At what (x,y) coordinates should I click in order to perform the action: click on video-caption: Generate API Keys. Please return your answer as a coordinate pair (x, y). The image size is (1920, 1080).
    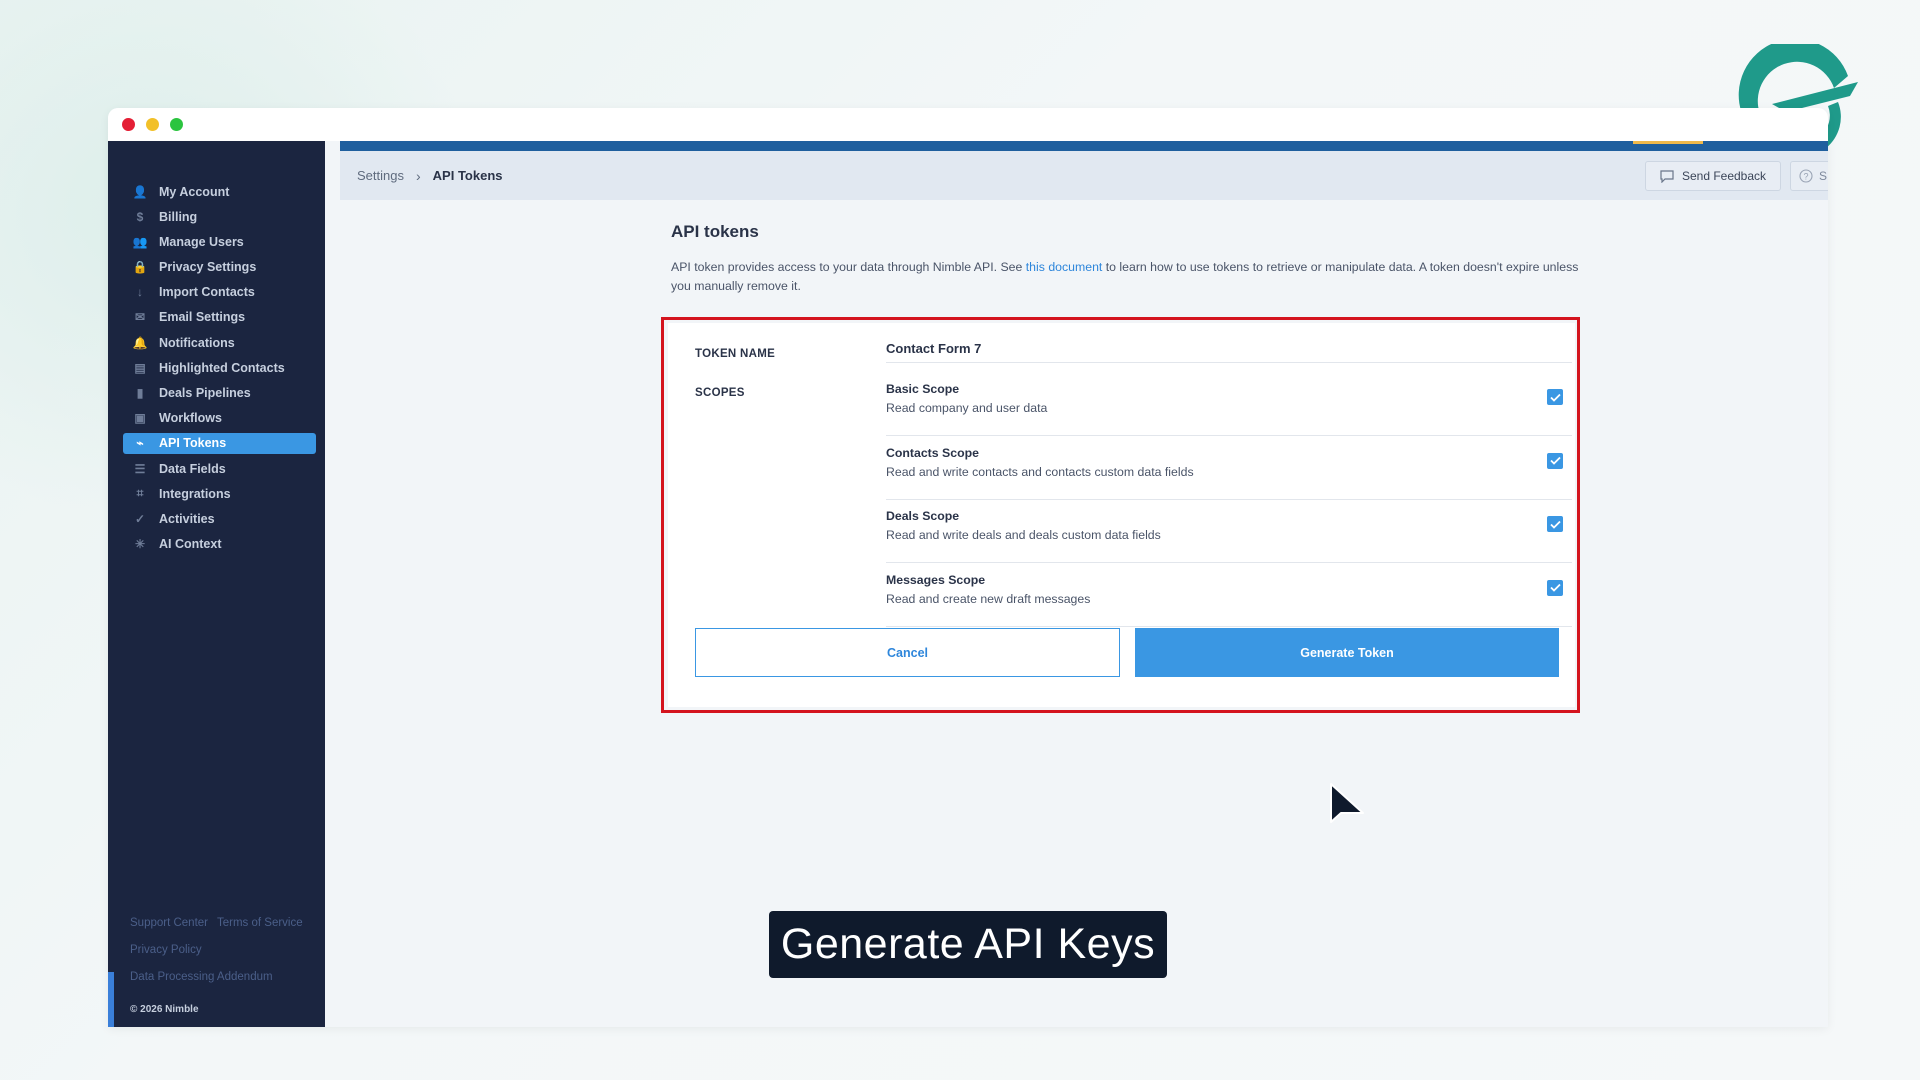
    Looking at the image, I should click on (968, 944).